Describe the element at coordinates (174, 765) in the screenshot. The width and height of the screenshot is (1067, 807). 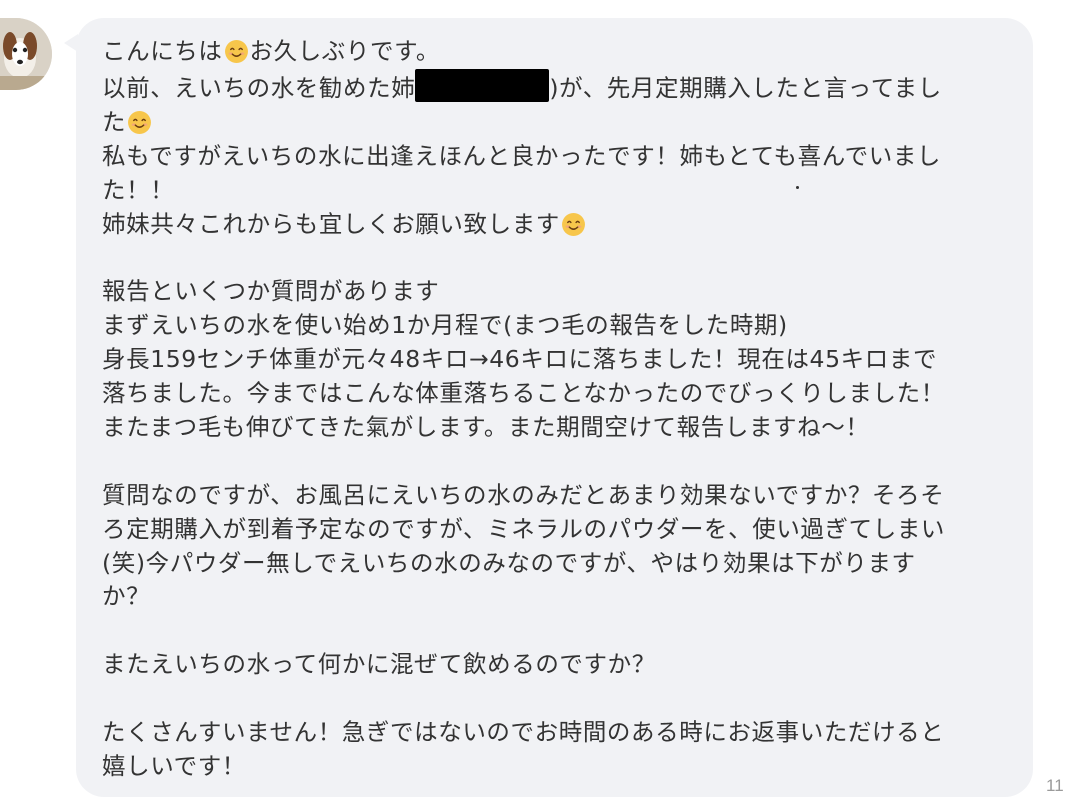
I see `message-text-segment: 嬉しいです！` at that location.